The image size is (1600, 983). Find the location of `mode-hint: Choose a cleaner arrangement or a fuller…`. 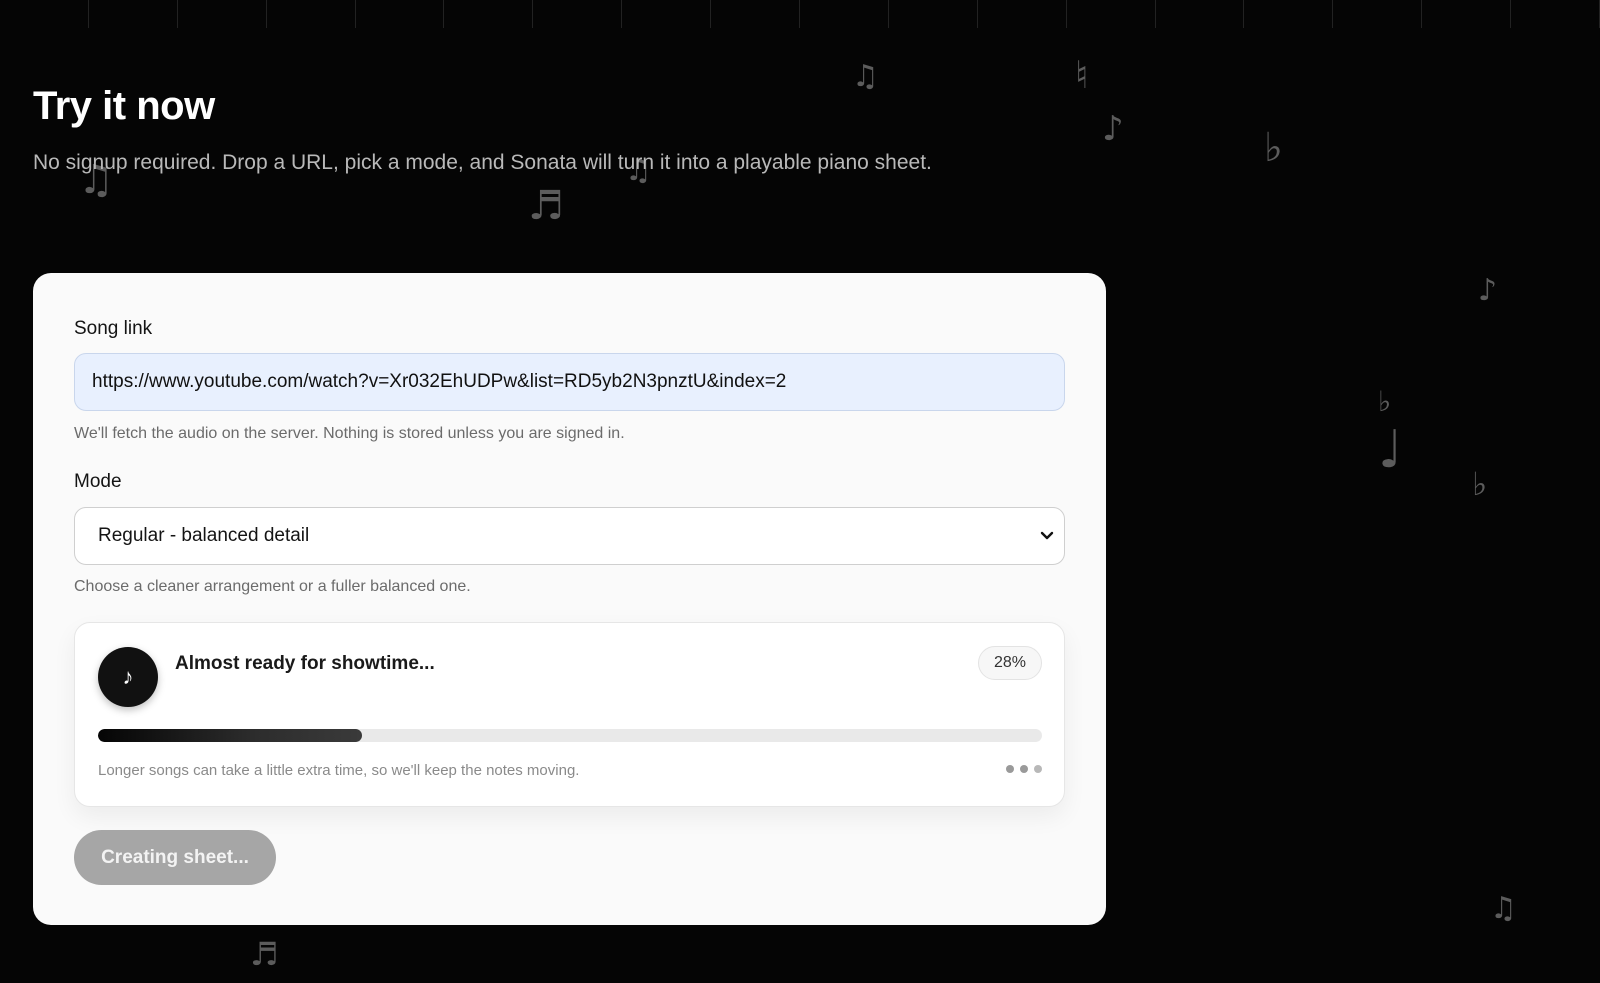

mode-hint: Choose a cleaner arrangement or a fuller… is located at coordinates (272, 586).